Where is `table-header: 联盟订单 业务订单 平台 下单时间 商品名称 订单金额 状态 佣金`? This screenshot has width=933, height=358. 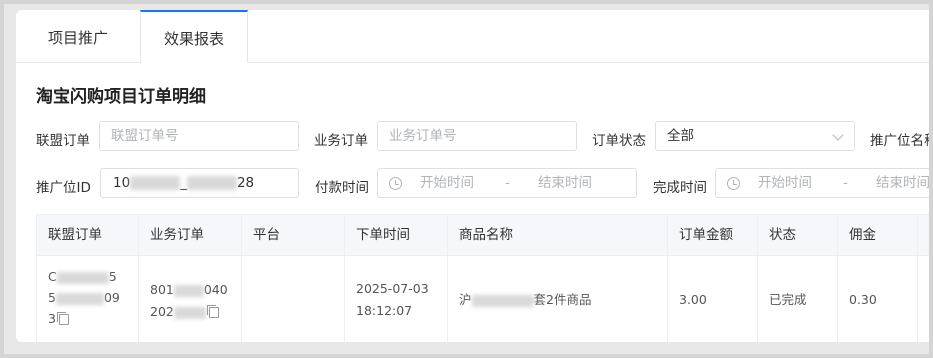
table-header: 联盟订单 业务订单 平台 下单时间 商品名称 订单金额 状态 佣金 is located at coordinates (485, 235).